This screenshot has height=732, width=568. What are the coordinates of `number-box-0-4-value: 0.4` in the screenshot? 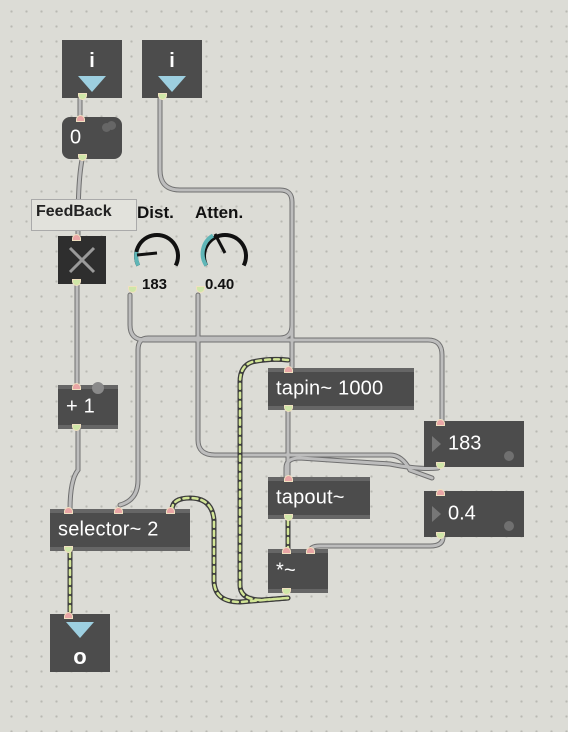 It's located at (462, 513).